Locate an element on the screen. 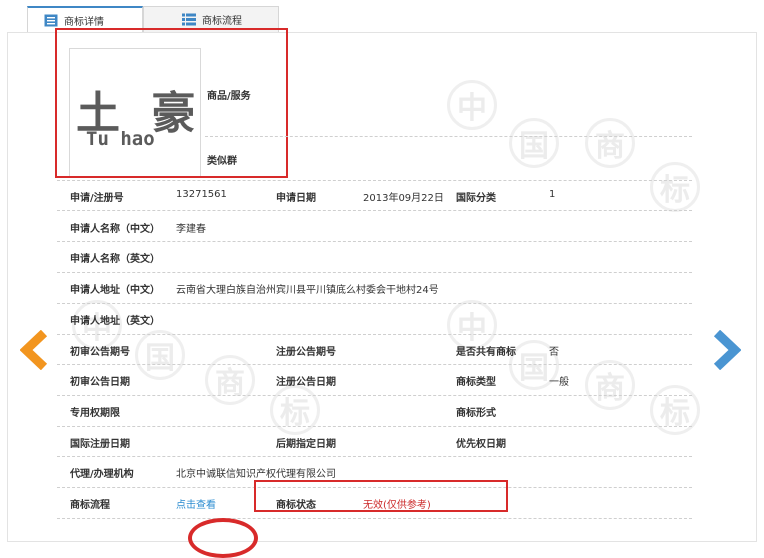  process-label: 商标流程 is located at coordinates (90, 505).